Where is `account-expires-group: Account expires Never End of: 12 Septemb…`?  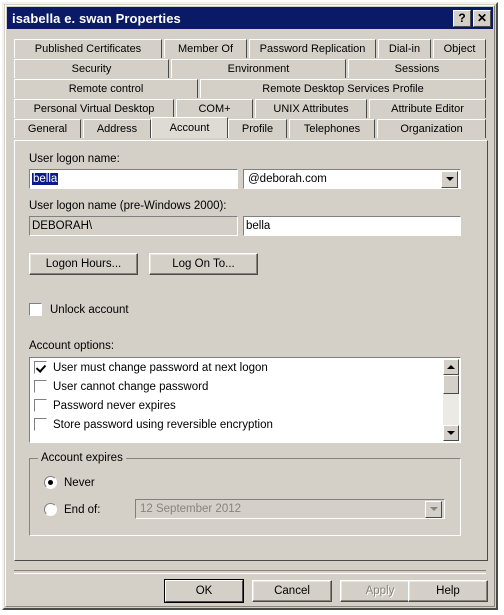 account-expires-group: Account expires Never End of: 12 Septemb… is located at coordinates (245, 494).